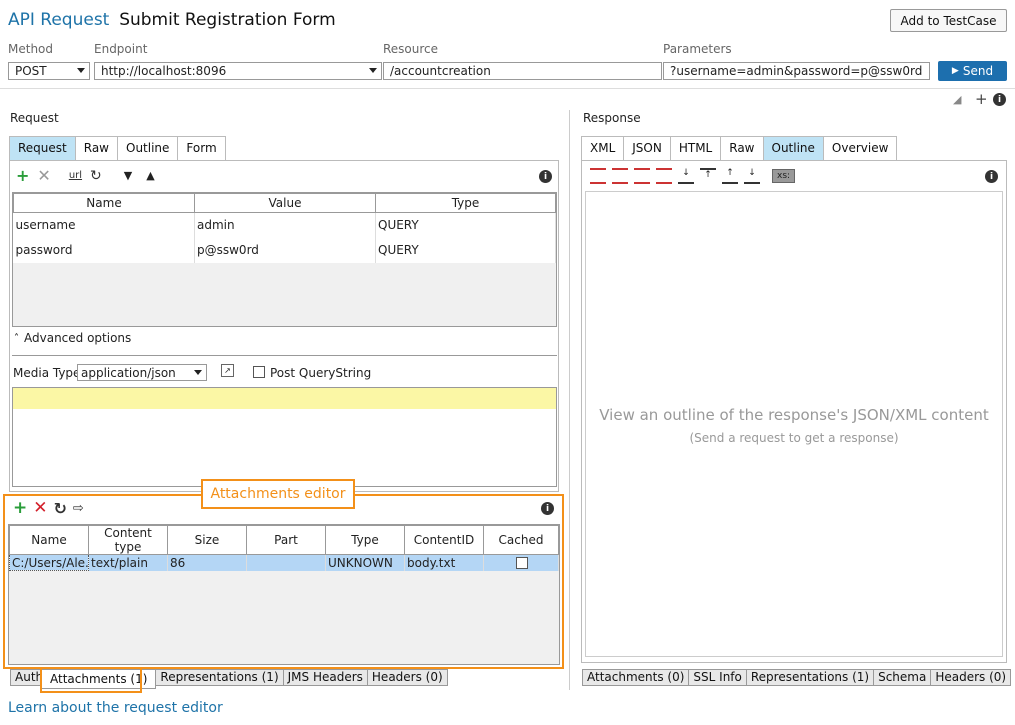 The image size is (1015, 725). I want to click on table-row: username admin QUERY, so click(284, 225).